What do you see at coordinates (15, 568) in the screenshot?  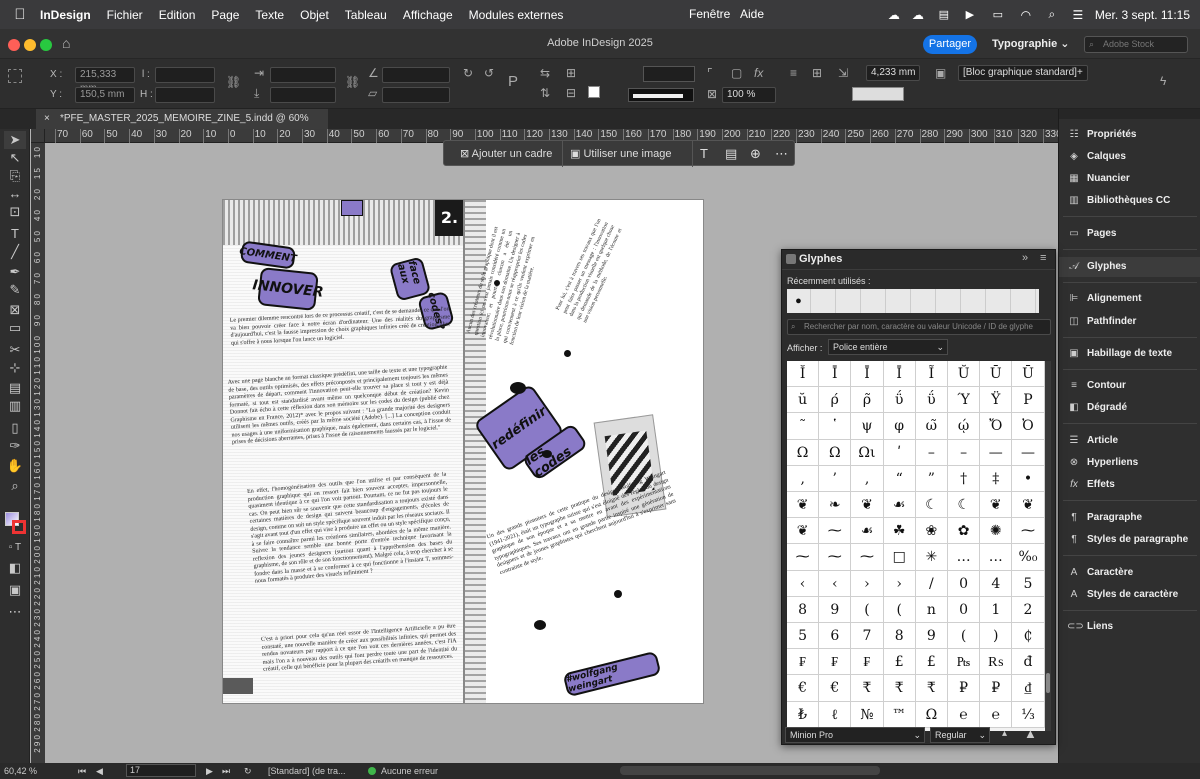 I see `apply-gradient-icon: ◧` at bounding box center [15, 568].